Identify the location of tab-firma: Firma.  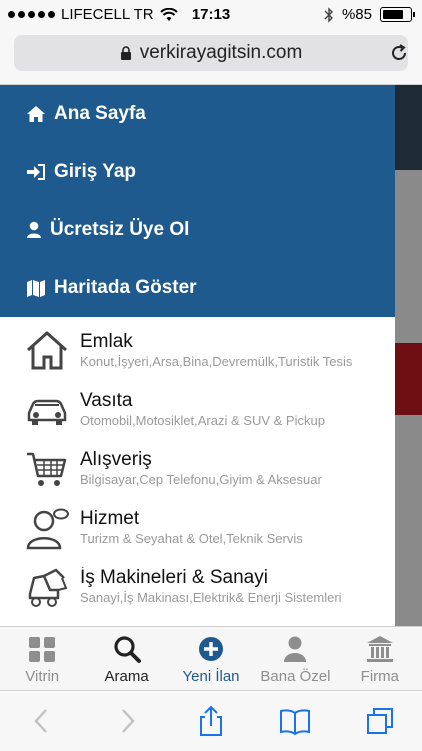
(380, 659).